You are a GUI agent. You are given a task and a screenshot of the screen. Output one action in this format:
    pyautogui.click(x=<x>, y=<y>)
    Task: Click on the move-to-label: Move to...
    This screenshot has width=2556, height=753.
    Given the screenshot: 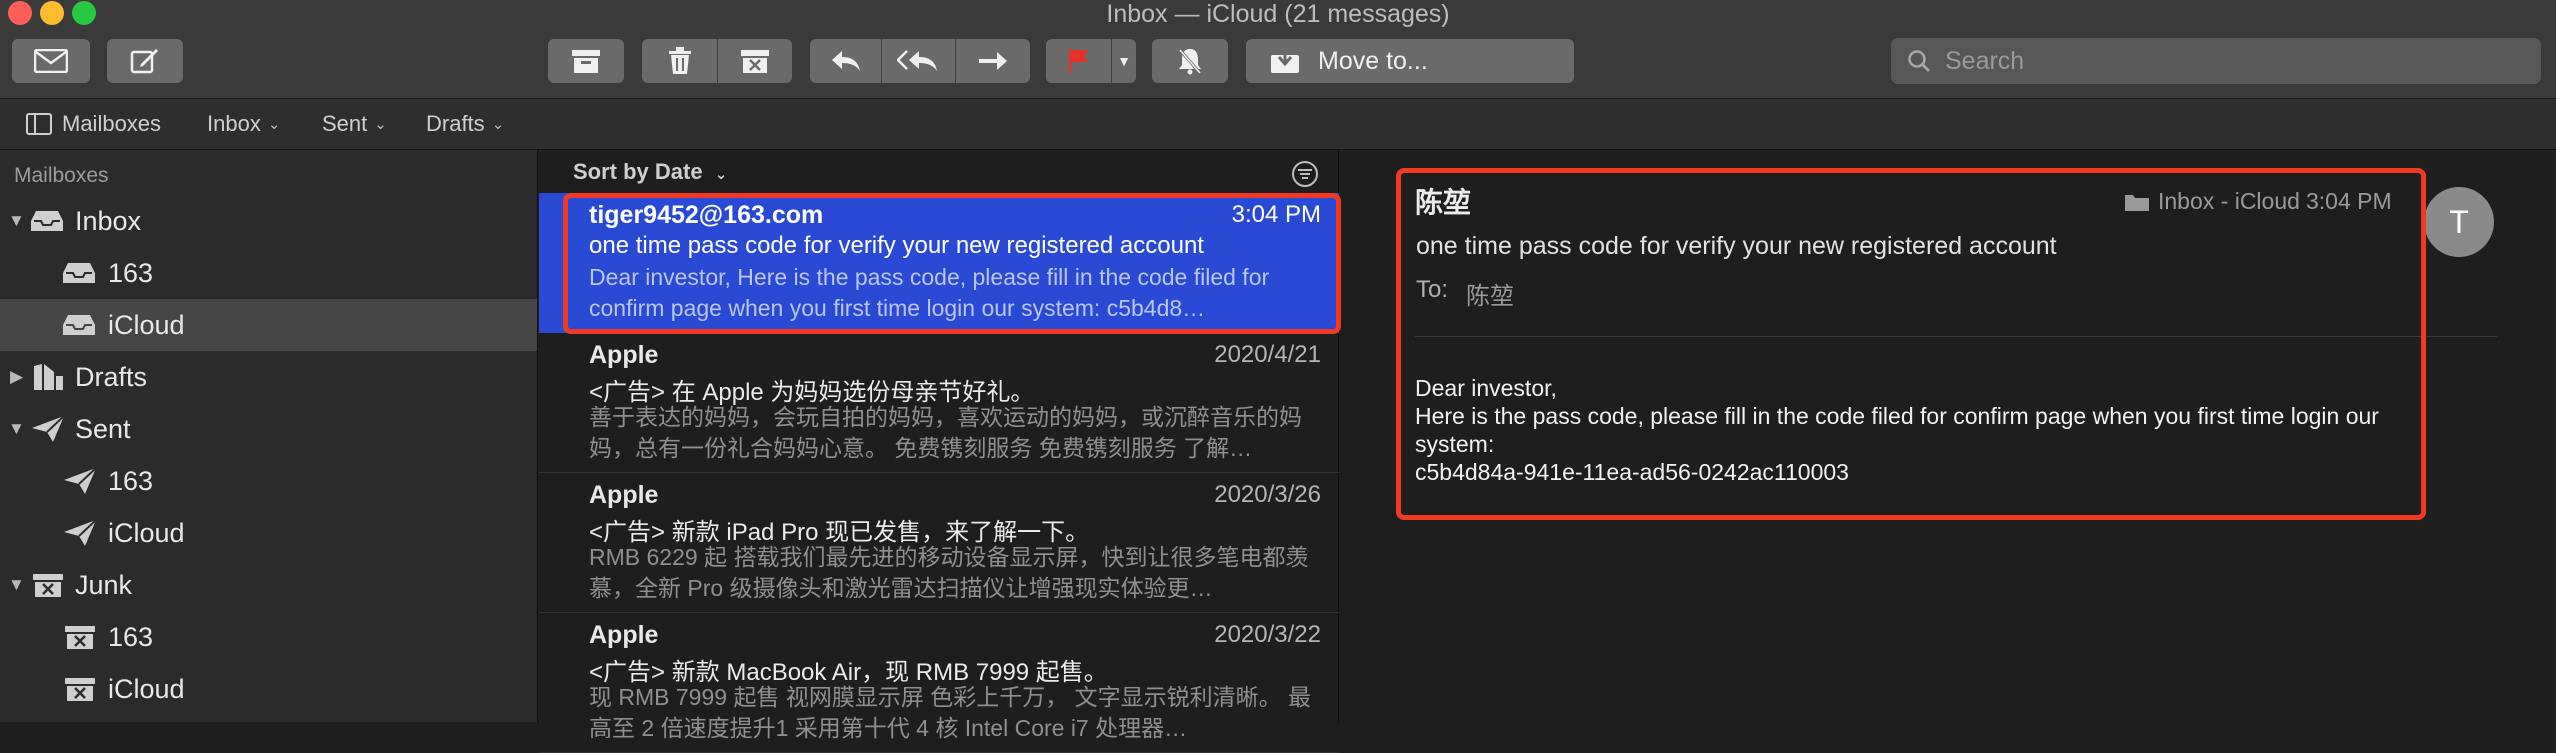 What is the action you would take?
    pyautogui.click(x=1373, y=60)
    